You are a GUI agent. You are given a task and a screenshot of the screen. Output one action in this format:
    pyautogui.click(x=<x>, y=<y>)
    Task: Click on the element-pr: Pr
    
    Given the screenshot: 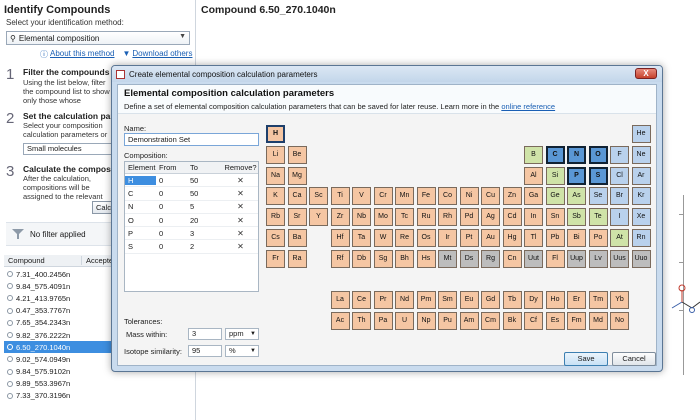 What is the action you would take?
    pyautogui.click(x=383, y=300)
    